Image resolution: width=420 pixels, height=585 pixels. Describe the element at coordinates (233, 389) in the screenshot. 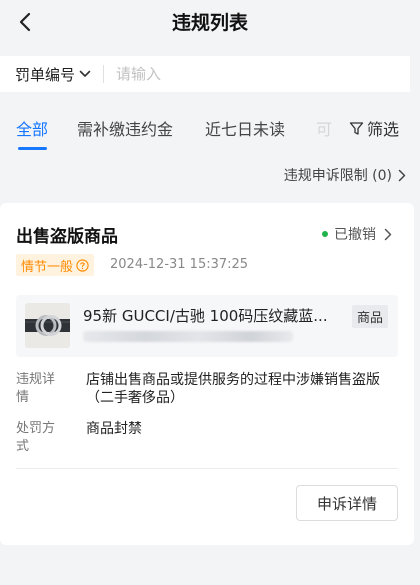

I see `violation-detail-value: 店铺出售商品或提供服务的过程中涉嫌销售盗版（二手奢侈品）` at that location.